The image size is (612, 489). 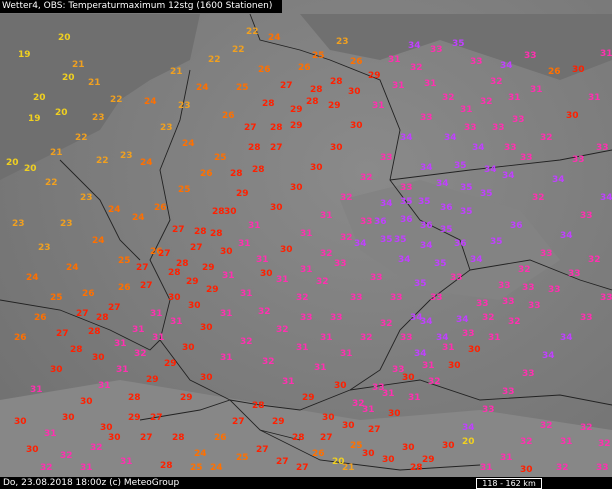 I want to click on station-temperature: 24, so click(x=138, y=218).